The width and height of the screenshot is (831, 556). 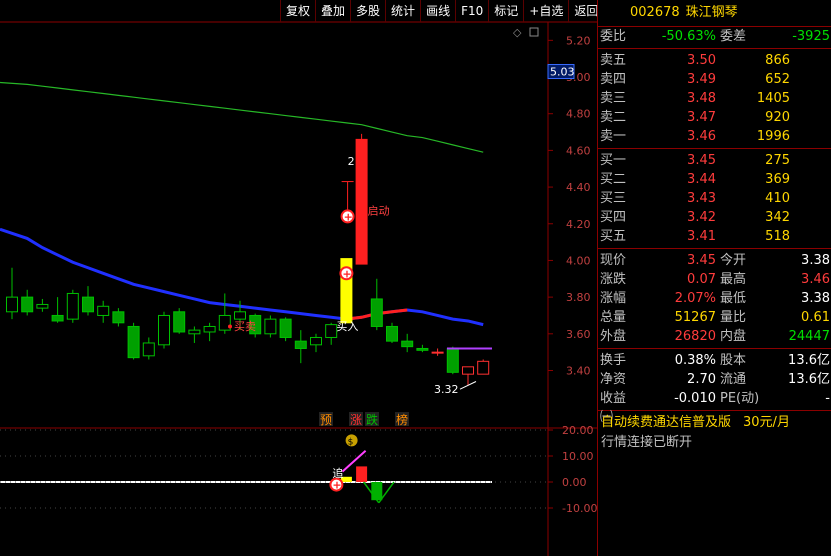 What do you see at coordinates (809, 360) in the screenshot?
I see `finance-value: 13.6亿` at bounding box center [809, 360].